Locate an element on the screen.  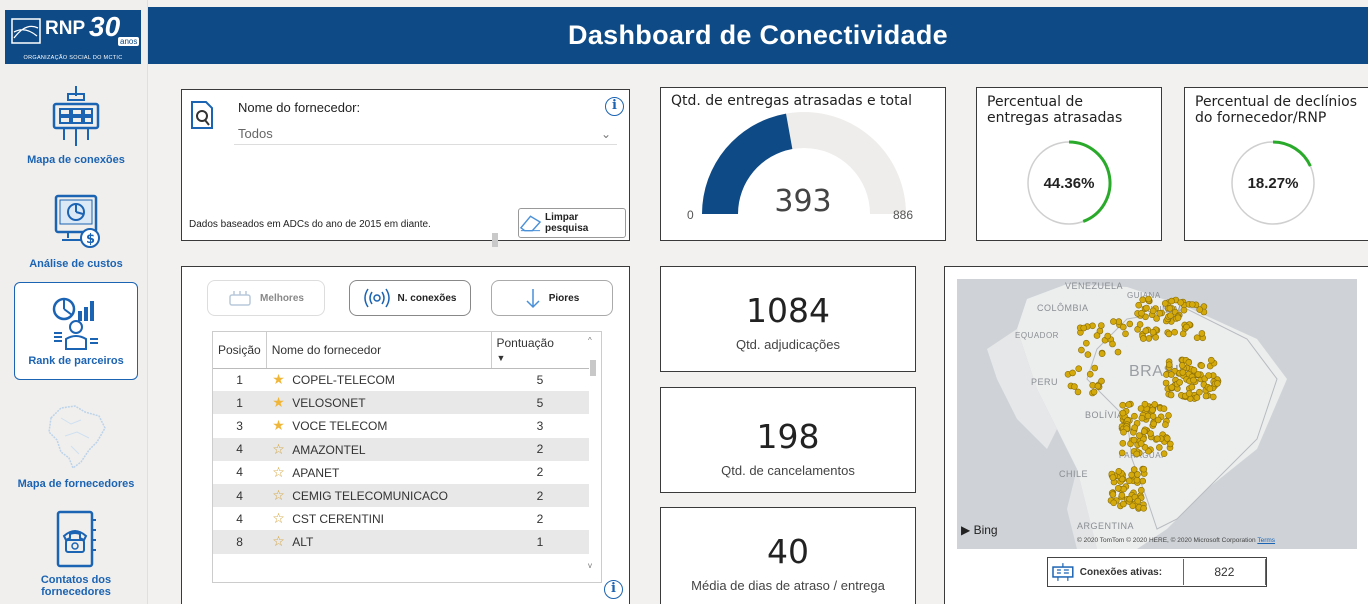
scroll-down-icon: v is located at coordinates (590, 565).